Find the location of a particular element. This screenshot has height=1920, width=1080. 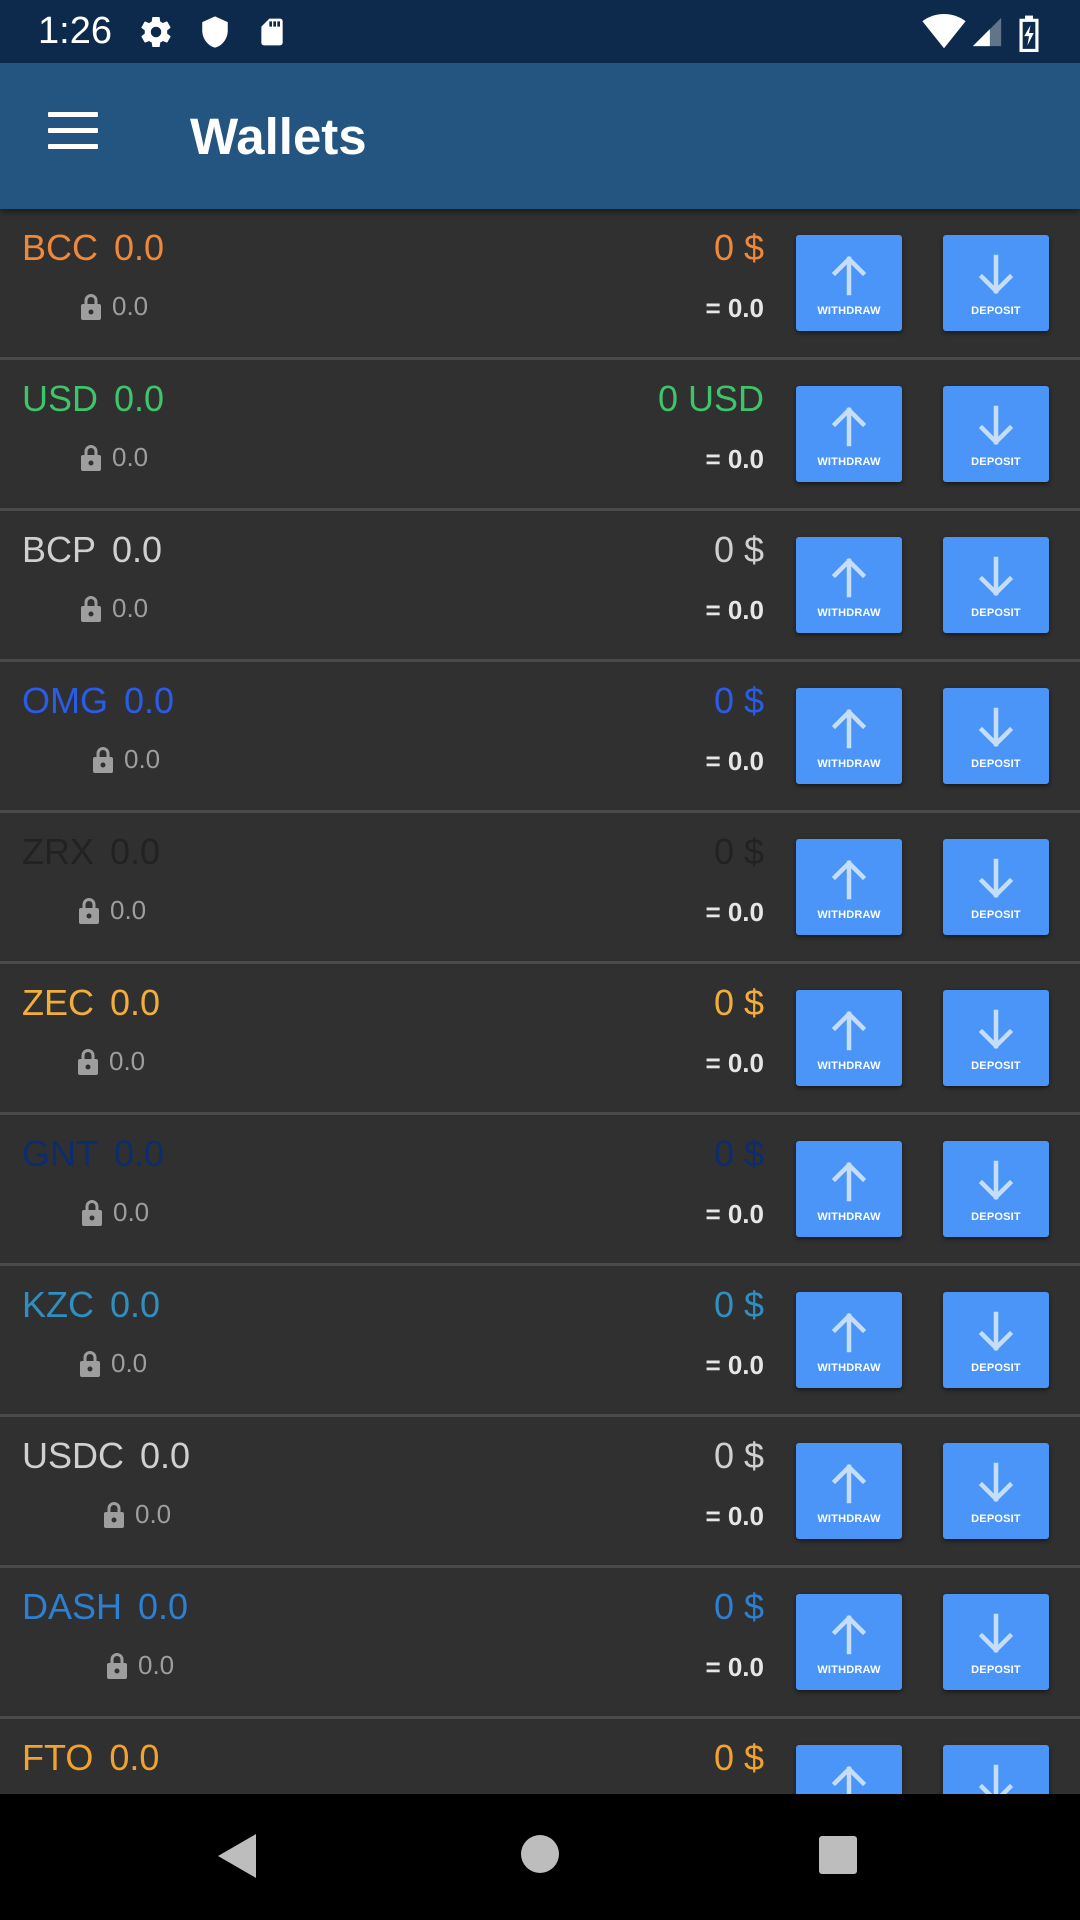

signal-icon is located at coordinates (987, 32).